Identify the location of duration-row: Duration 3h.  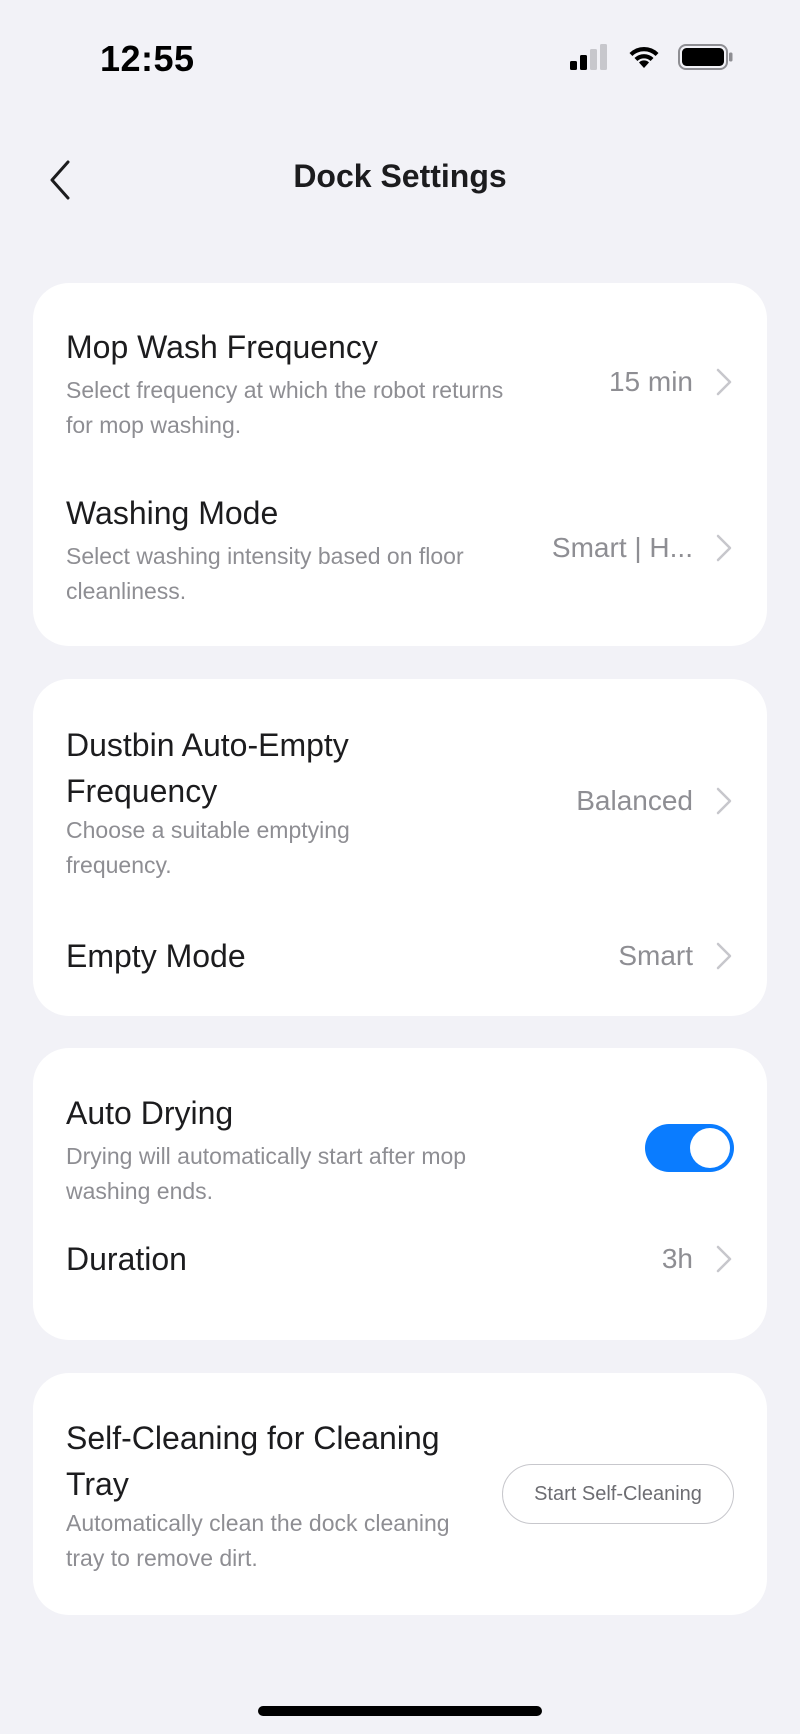
(400, 1275).